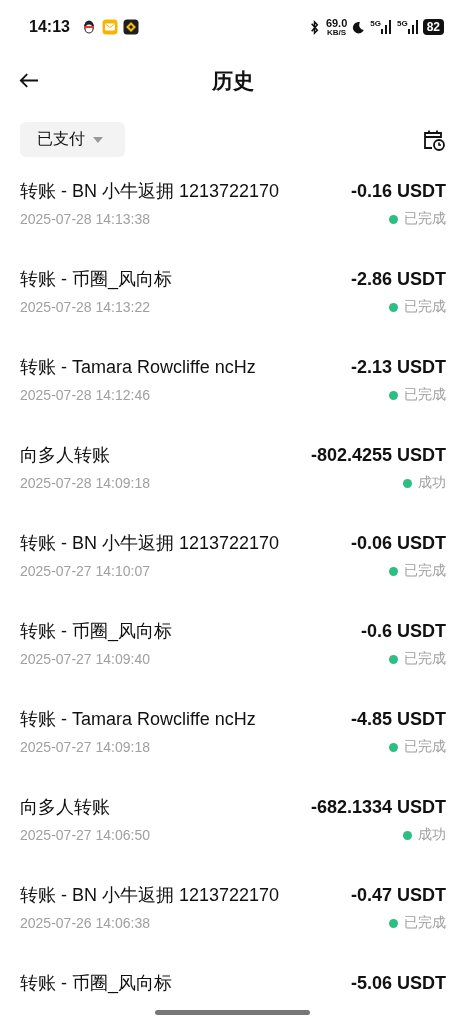 The image size is (466, 1024). I want to click on transaction-date: 2025-07-28 14:13:38, so click(85, 219).